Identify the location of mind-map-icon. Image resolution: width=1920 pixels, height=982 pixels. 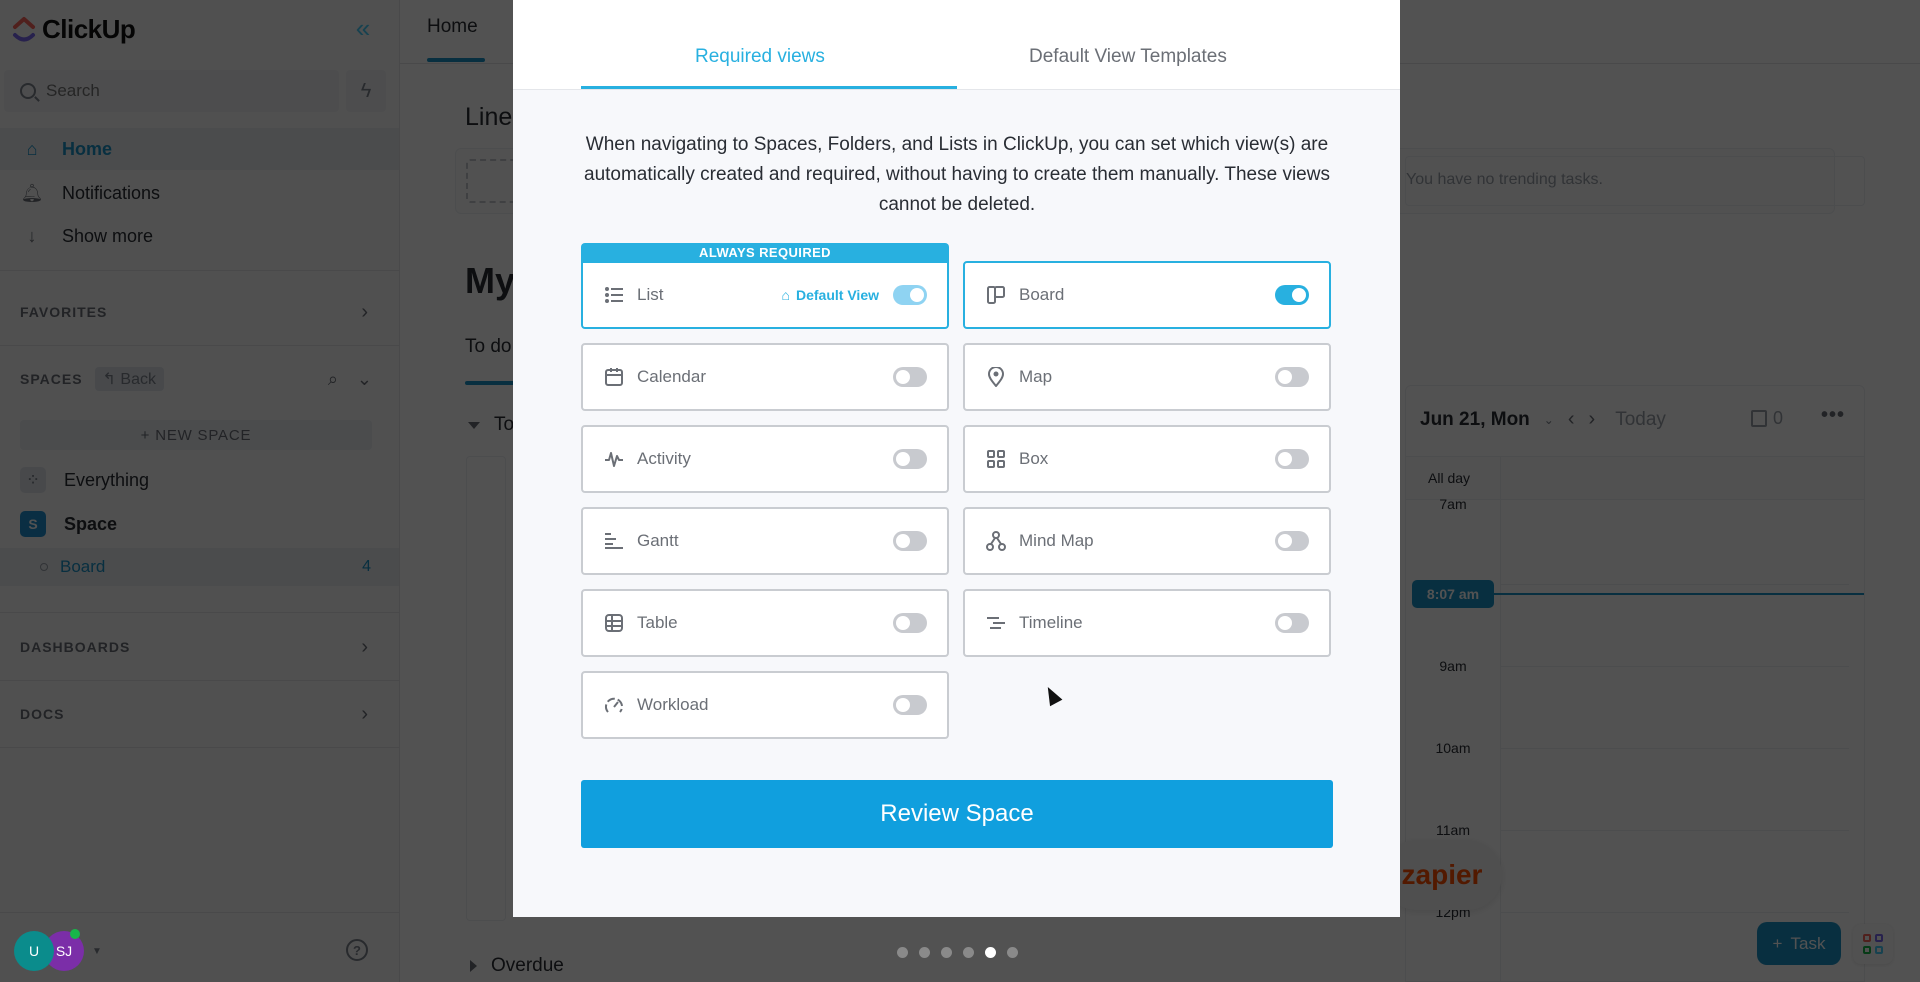
(996, 541).